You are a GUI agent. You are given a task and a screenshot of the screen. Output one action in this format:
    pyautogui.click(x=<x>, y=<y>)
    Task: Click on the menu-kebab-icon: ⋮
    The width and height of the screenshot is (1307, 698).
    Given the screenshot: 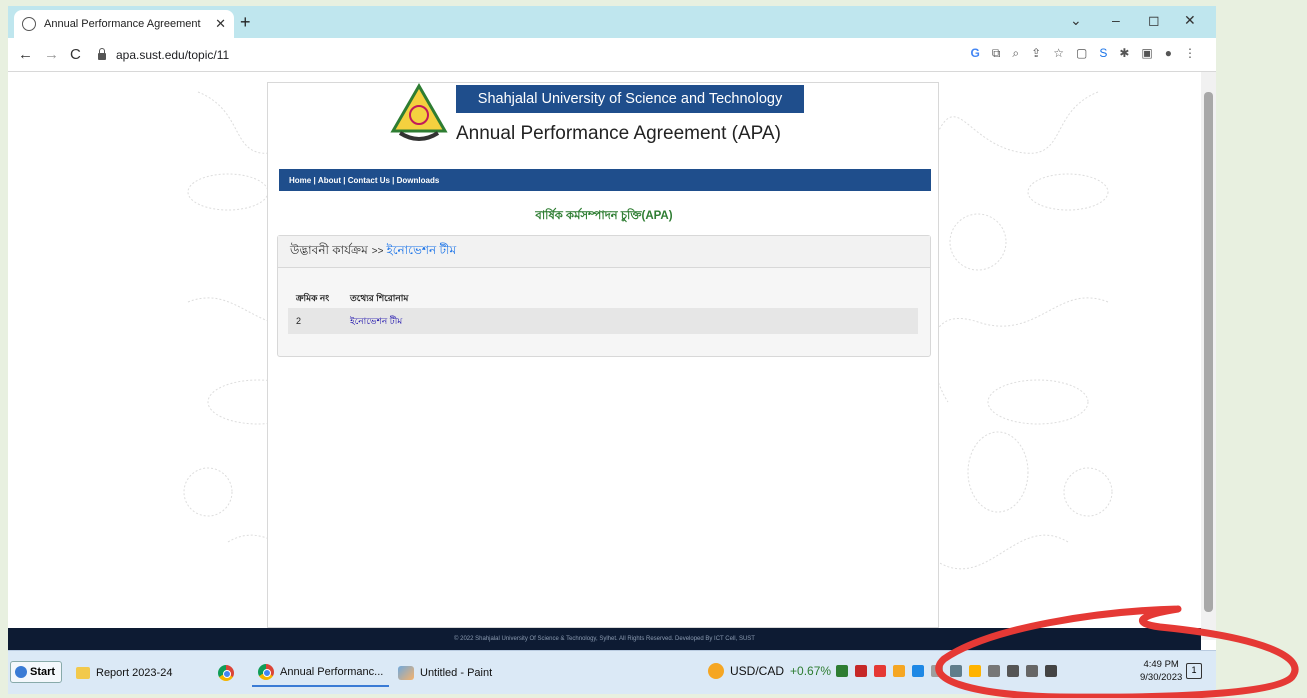 What is the action you would take?
    pyautogui.click(x=1190, y=53)
    